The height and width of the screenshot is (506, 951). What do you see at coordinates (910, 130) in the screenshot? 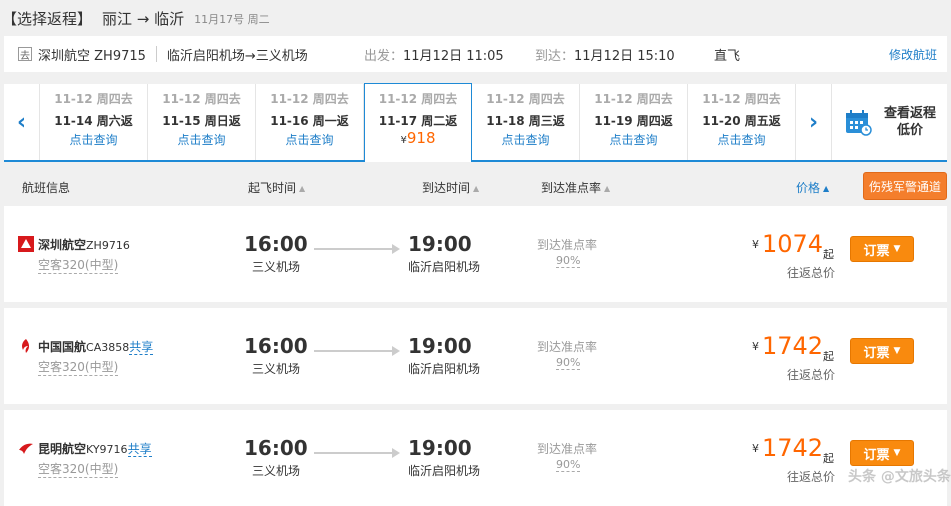
I see `return-low-price-line2: 低价` at bounding box center [910, 130].